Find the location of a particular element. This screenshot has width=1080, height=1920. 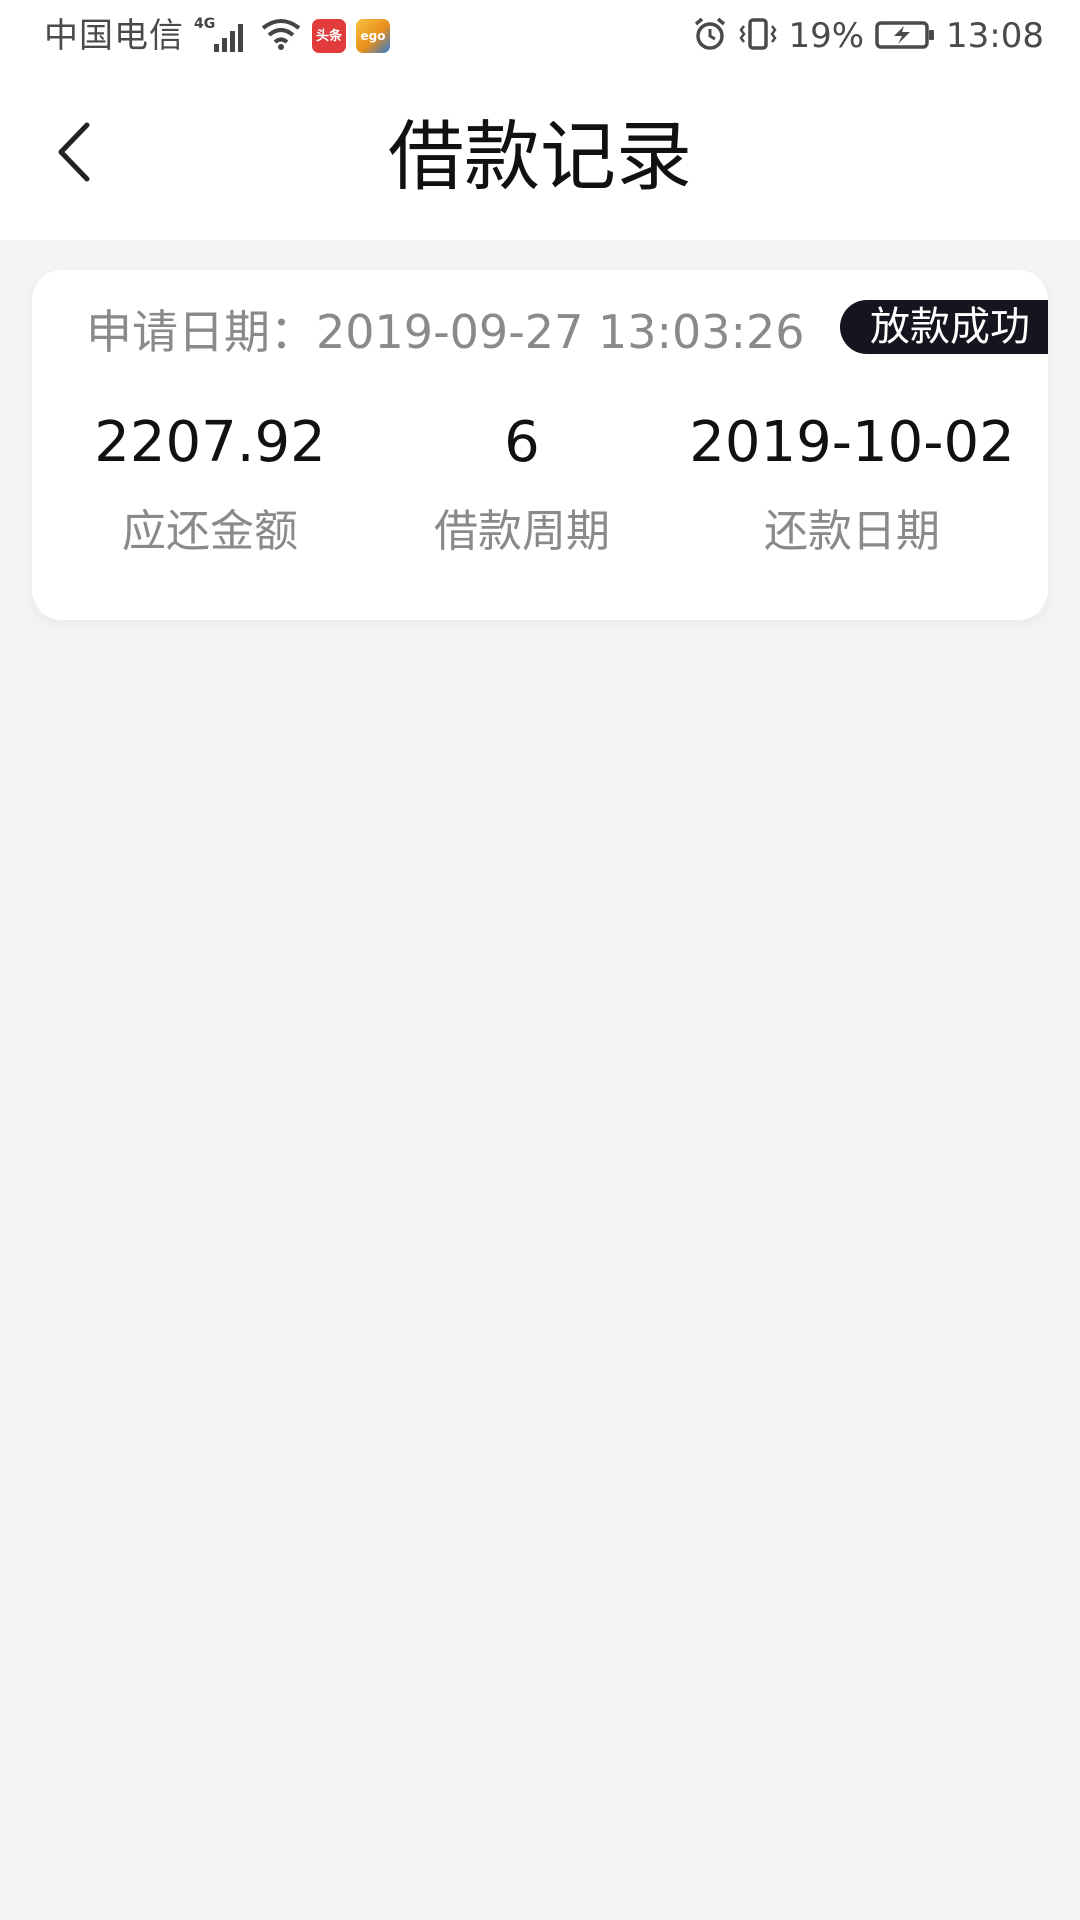

repay-date-label: 还款日期 is located at coordinates (852, 531).